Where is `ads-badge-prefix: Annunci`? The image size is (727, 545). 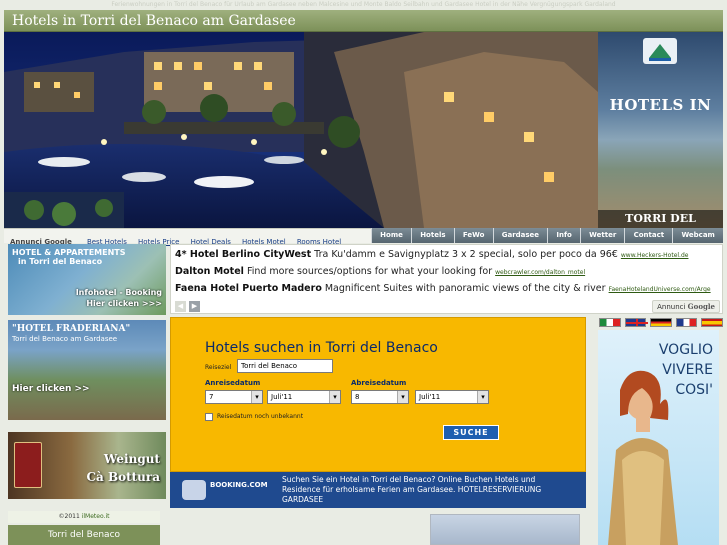
ads-badge-prefix: Annunci is located at coordinates (671, 307).